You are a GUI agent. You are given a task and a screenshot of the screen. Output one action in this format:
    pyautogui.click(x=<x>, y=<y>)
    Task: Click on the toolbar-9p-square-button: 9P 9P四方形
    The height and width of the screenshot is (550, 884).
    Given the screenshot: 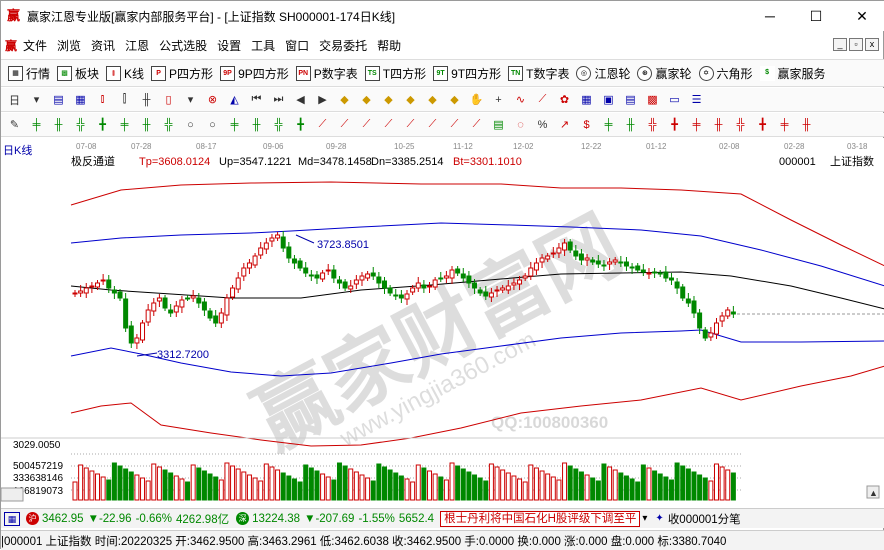 What is the action you would take?
    pyautogui.click(x=254, y=73)
    